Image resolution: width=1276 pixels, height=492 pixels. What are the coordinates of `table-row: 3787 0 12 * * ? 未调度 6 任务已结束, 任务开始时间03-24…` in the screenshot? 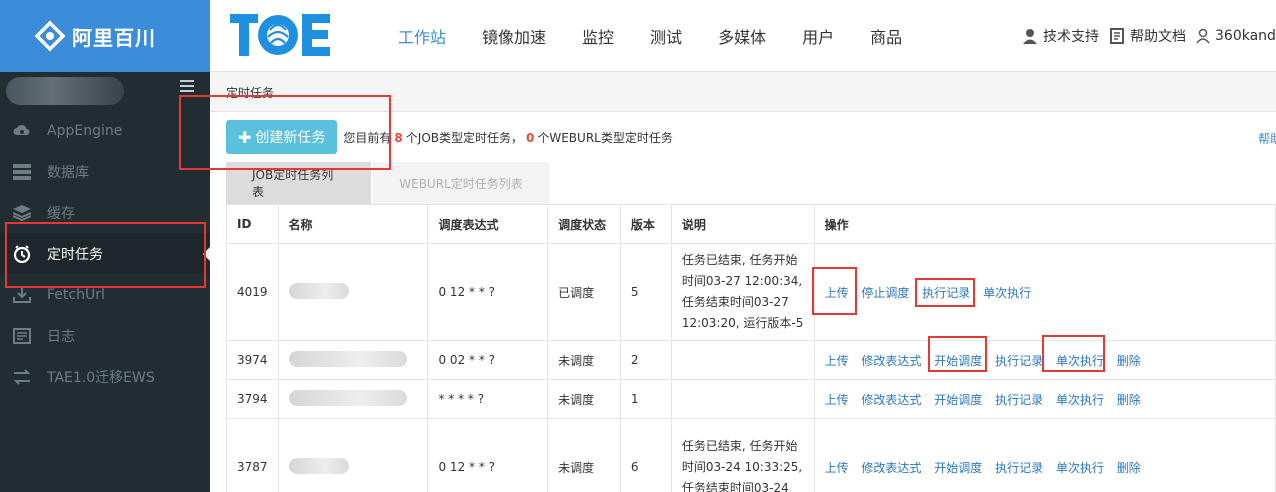 It's located at (751, 455).